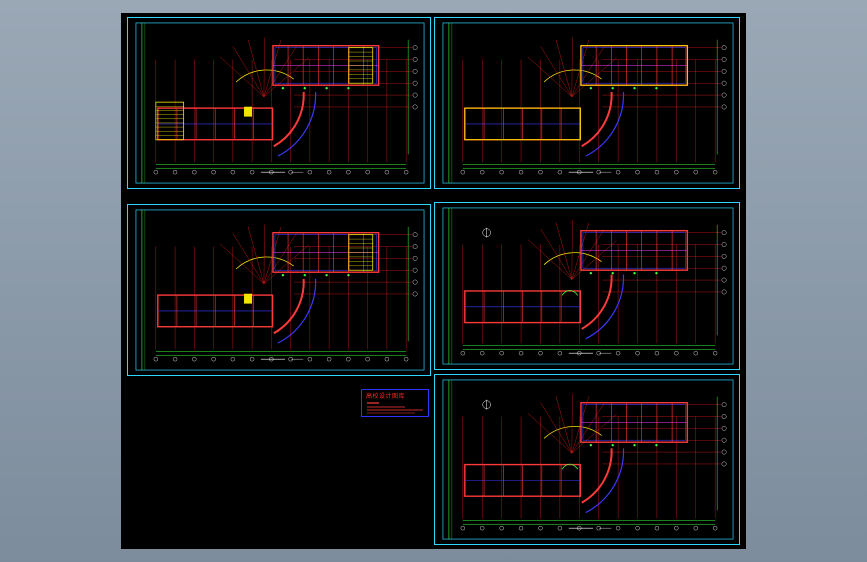  I want to click on inner-frame, so click(280, 290).